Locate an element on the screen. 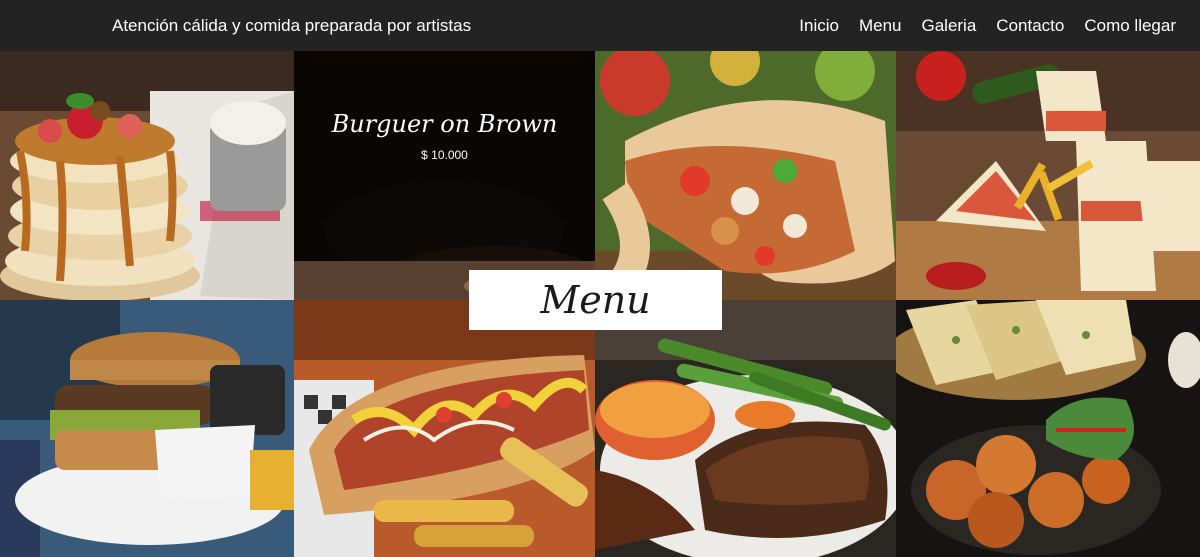 The width and height of the screenshot is (1200, 557). gallery-image-sandwiches is located at coordinates (1048, 175).